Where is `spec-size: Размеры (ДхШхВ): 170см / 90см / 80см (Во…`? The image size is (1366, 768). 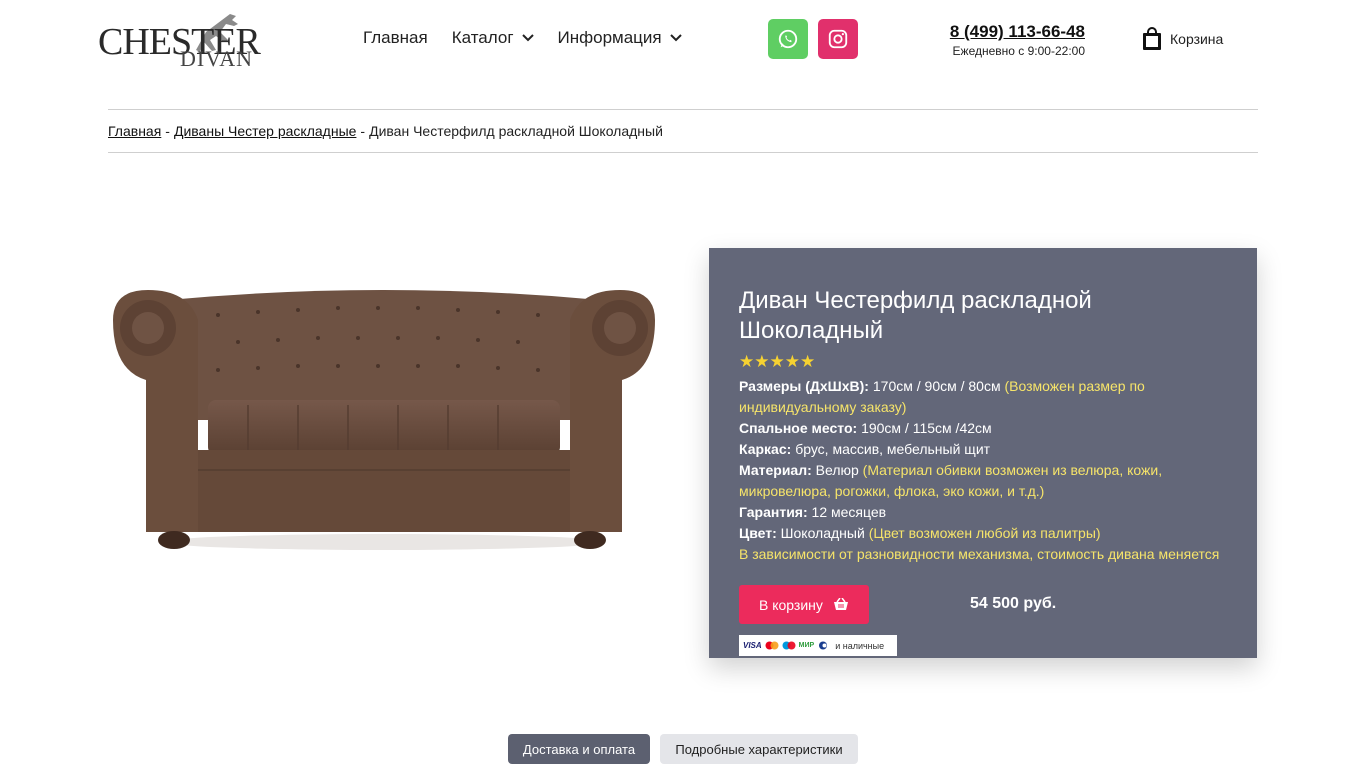 spec-size: Размеры (ДхШхВ): 170см / 90см / 80см (Во… is located at coordinates (983, 397).